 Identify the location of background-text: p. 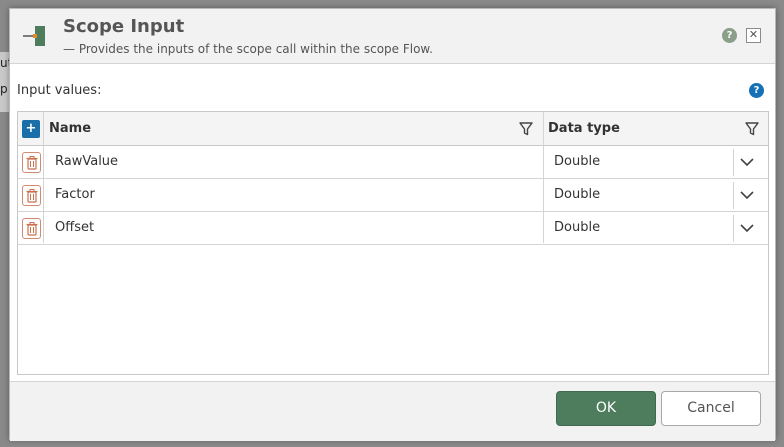
(4, 89).